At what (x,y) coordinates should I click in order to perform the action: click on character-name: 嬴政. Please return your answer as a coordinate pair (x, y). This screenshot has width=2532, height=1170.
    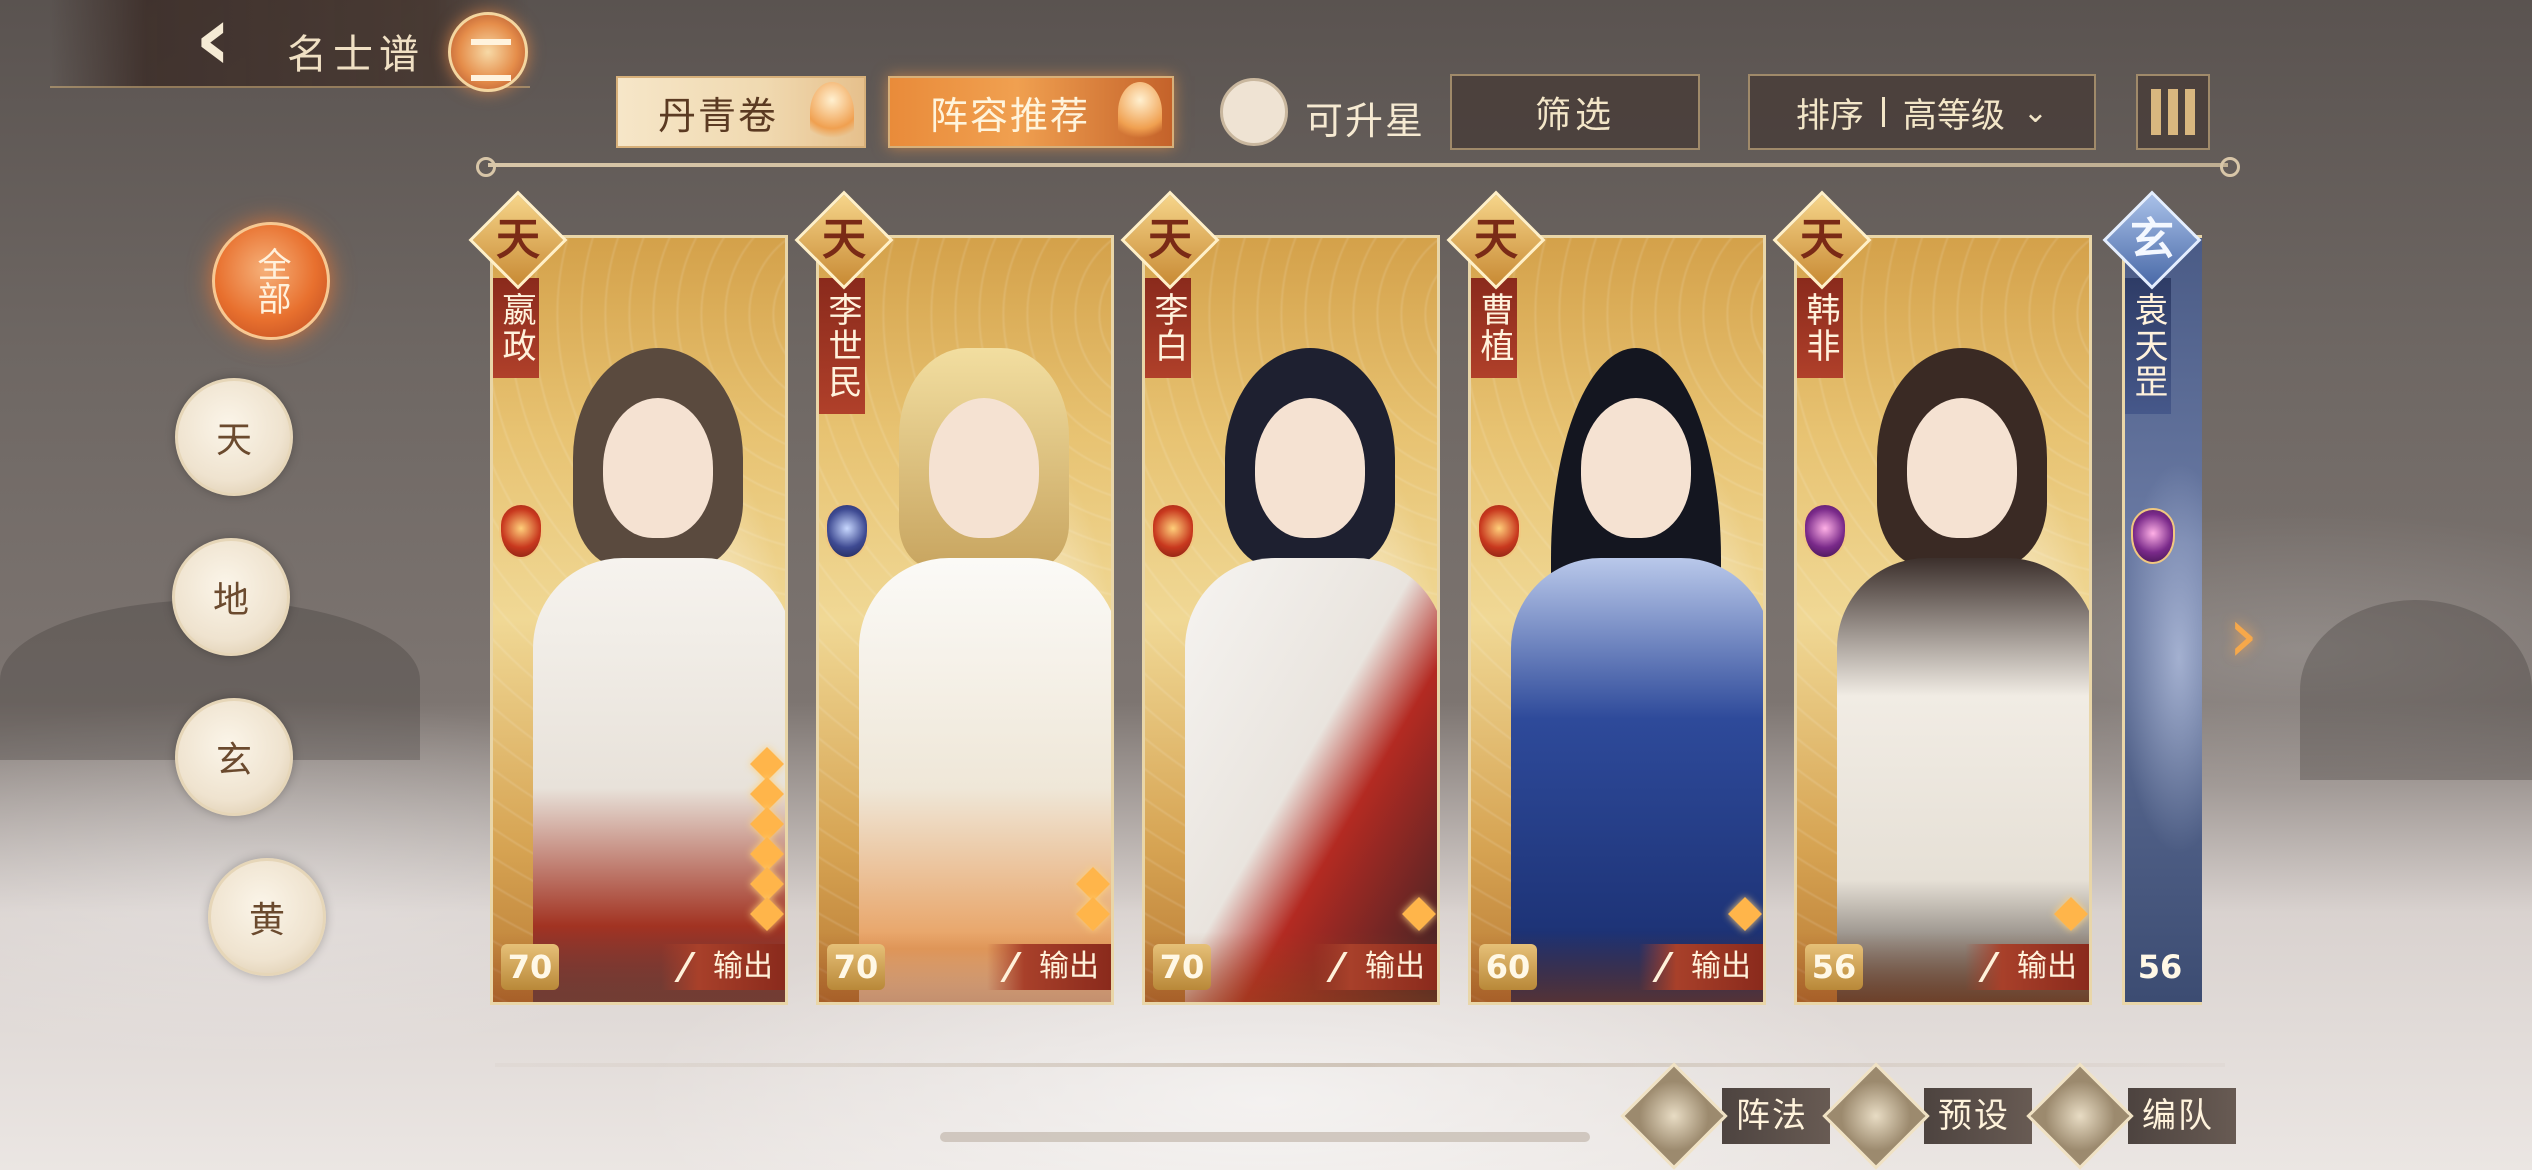
    Looking at the image, I should click on (516, 328).